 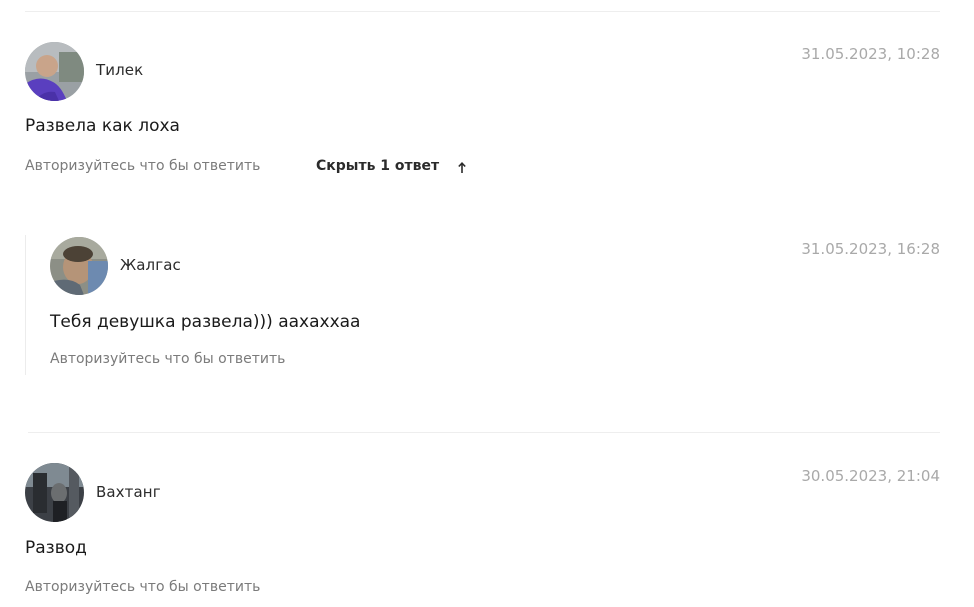 I want to click on hide-replies-button: Скрыть 1 ответ, so click(x=377, y=166).